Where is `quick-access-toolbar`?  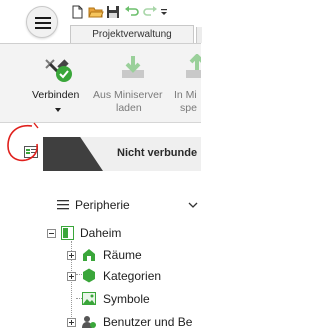
quick-access-toolbar is located at coordinates (119, 12).